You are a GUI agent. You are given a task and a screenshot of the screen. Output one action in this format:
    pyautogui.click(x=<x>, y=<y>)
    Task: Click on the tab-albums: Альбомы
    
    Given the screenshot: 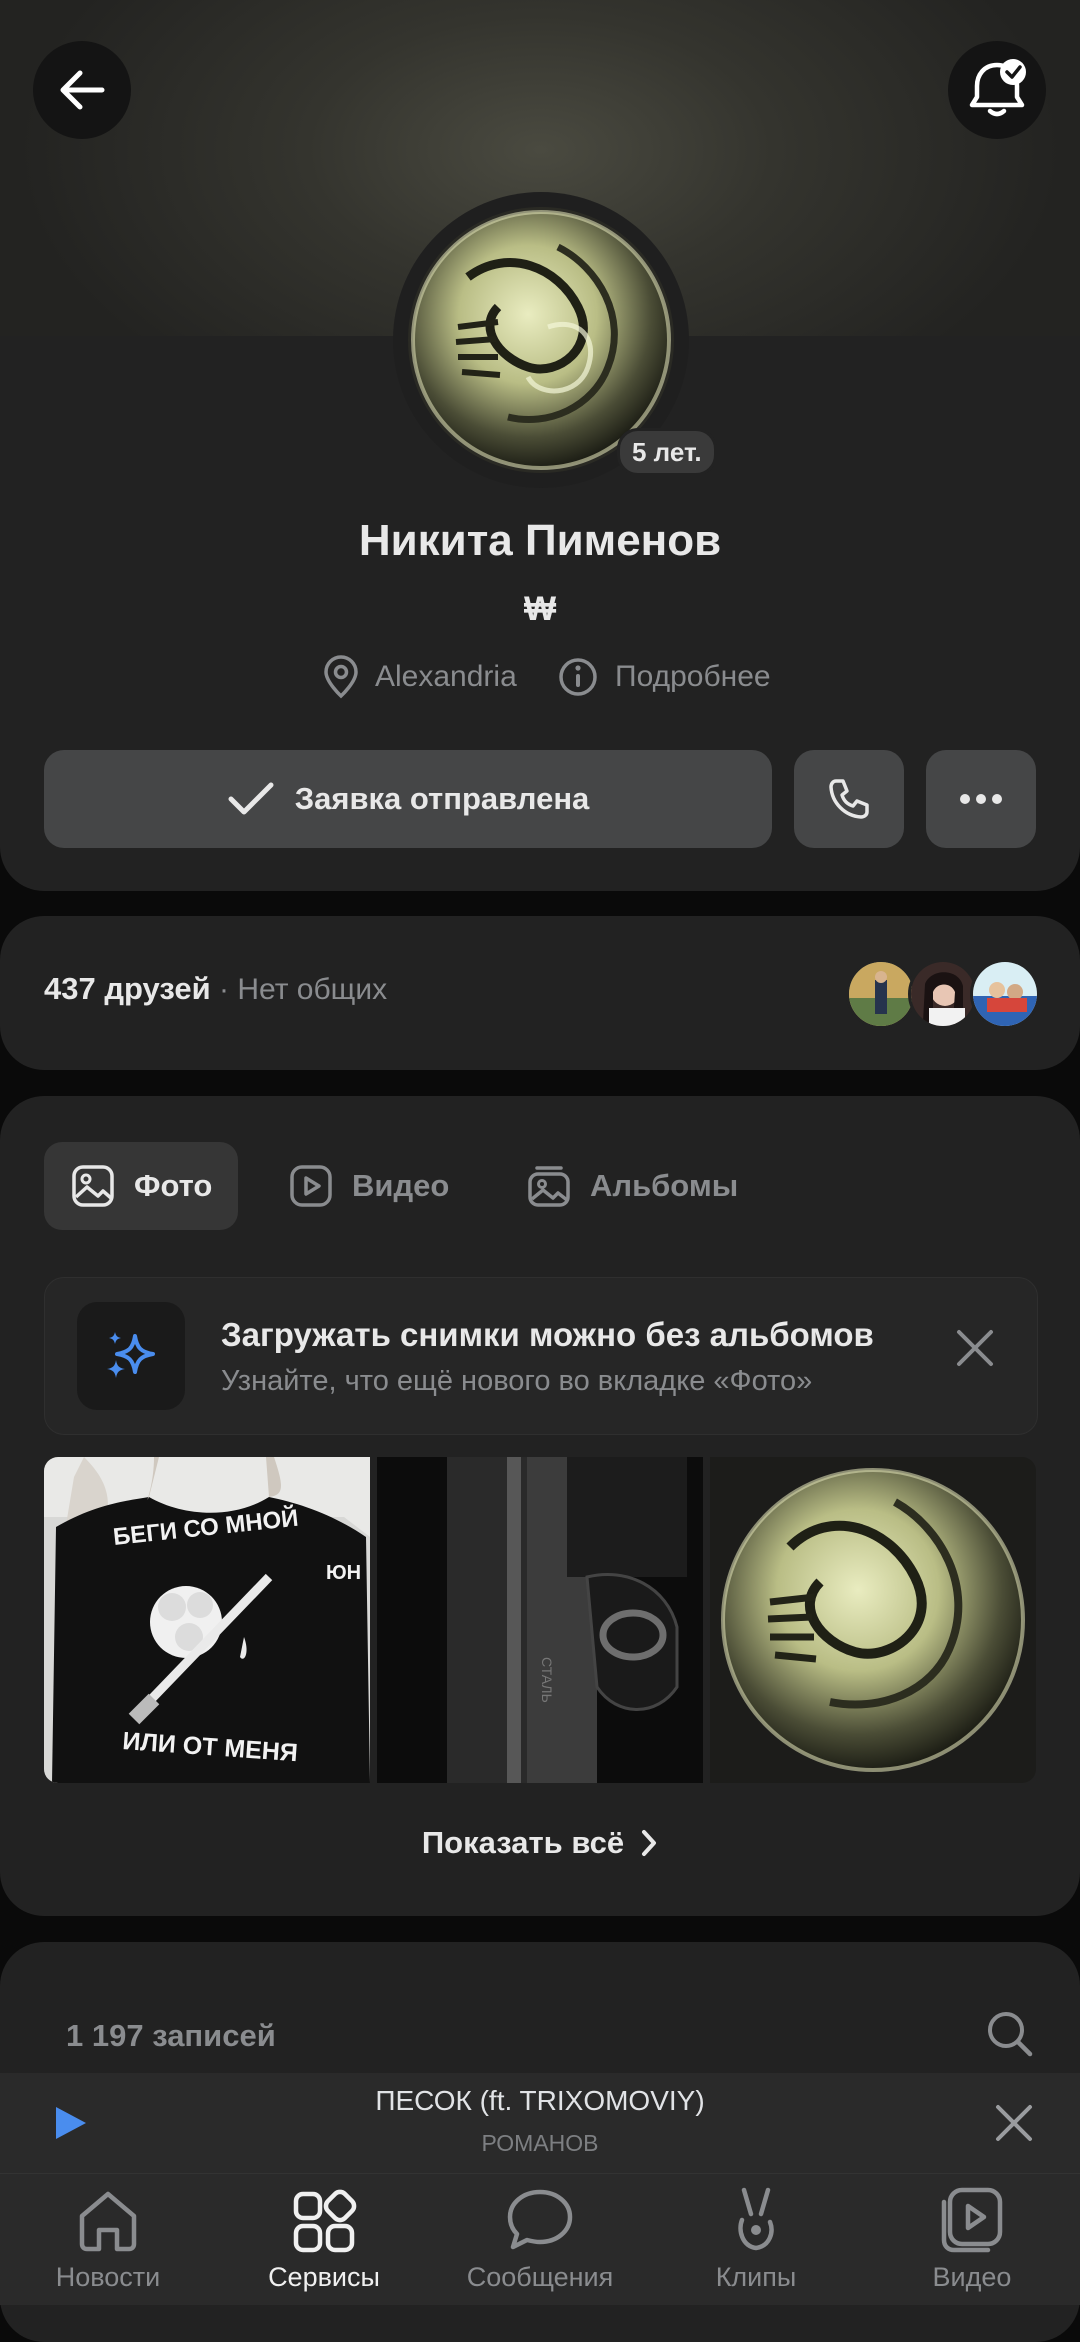 What is the action you would take?
    pyautogui.click(x=632, y=1186)
    